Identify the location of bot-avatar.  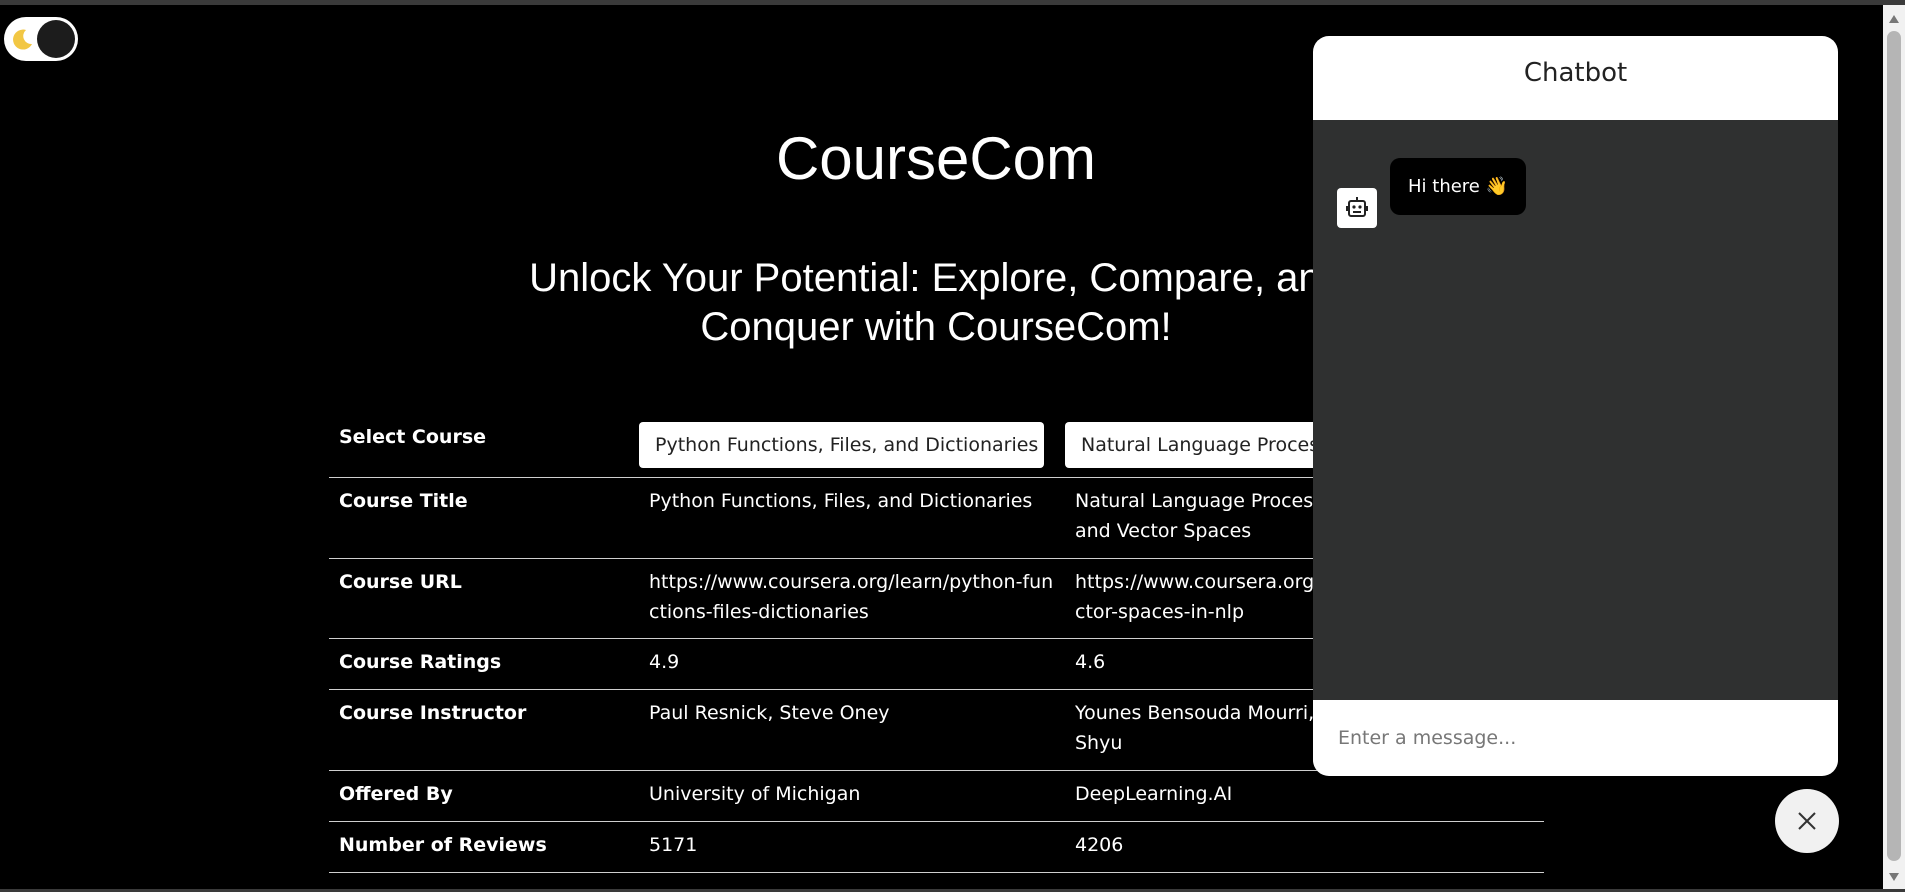
(1357, 208).